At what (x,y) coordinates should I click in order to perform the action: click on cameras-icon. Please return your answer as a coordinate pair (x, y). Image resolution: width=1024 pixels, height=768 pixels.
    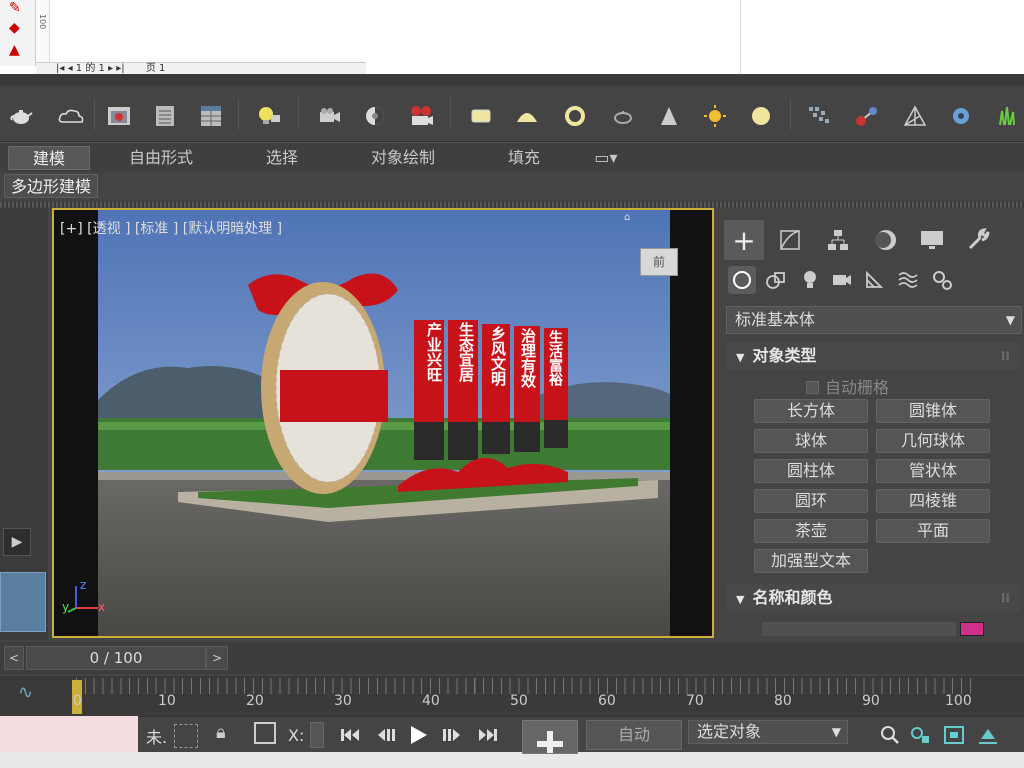
    Looking at the image, I should click on (842, 280).